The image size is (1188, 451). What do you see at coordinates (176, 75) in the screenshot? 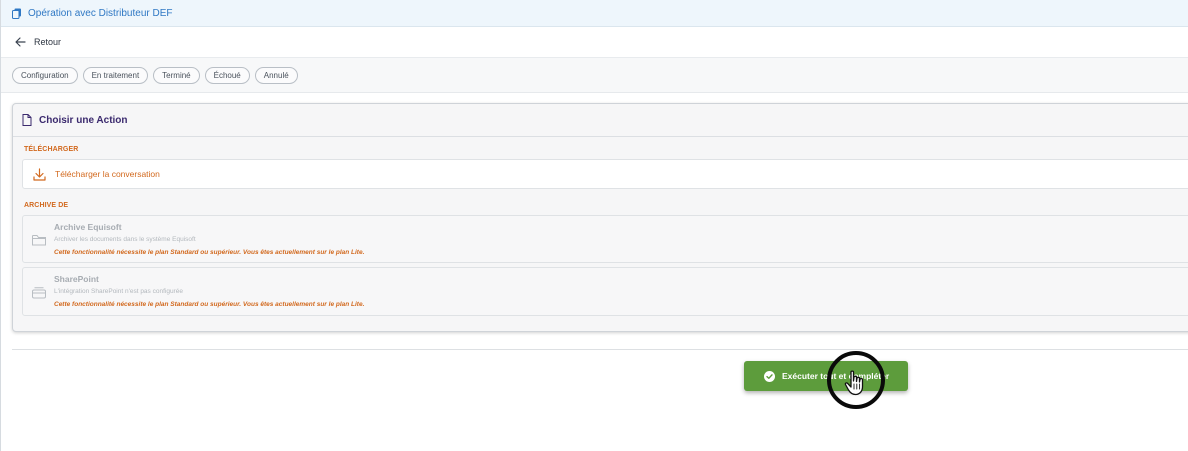
I see `status-tab-termine: Terminé` at bounding box center [176, 75].